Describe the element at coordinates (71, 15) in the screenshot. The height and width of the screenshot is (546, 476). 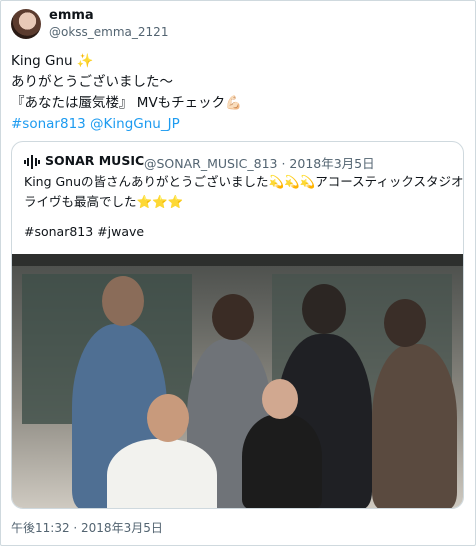
I see `author-name: emma` at that location.